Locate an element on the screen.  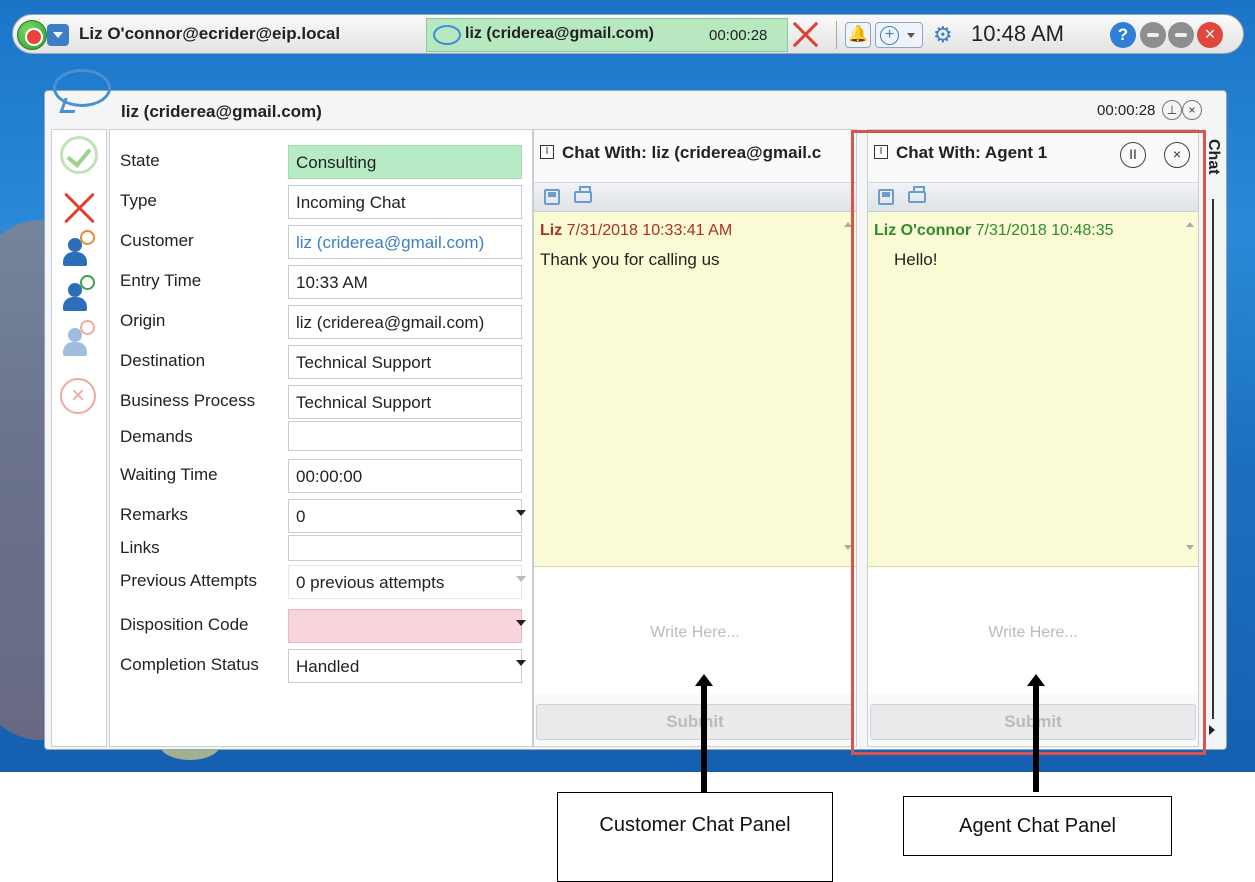
end-session-icon is located at coordinates (805, 34).